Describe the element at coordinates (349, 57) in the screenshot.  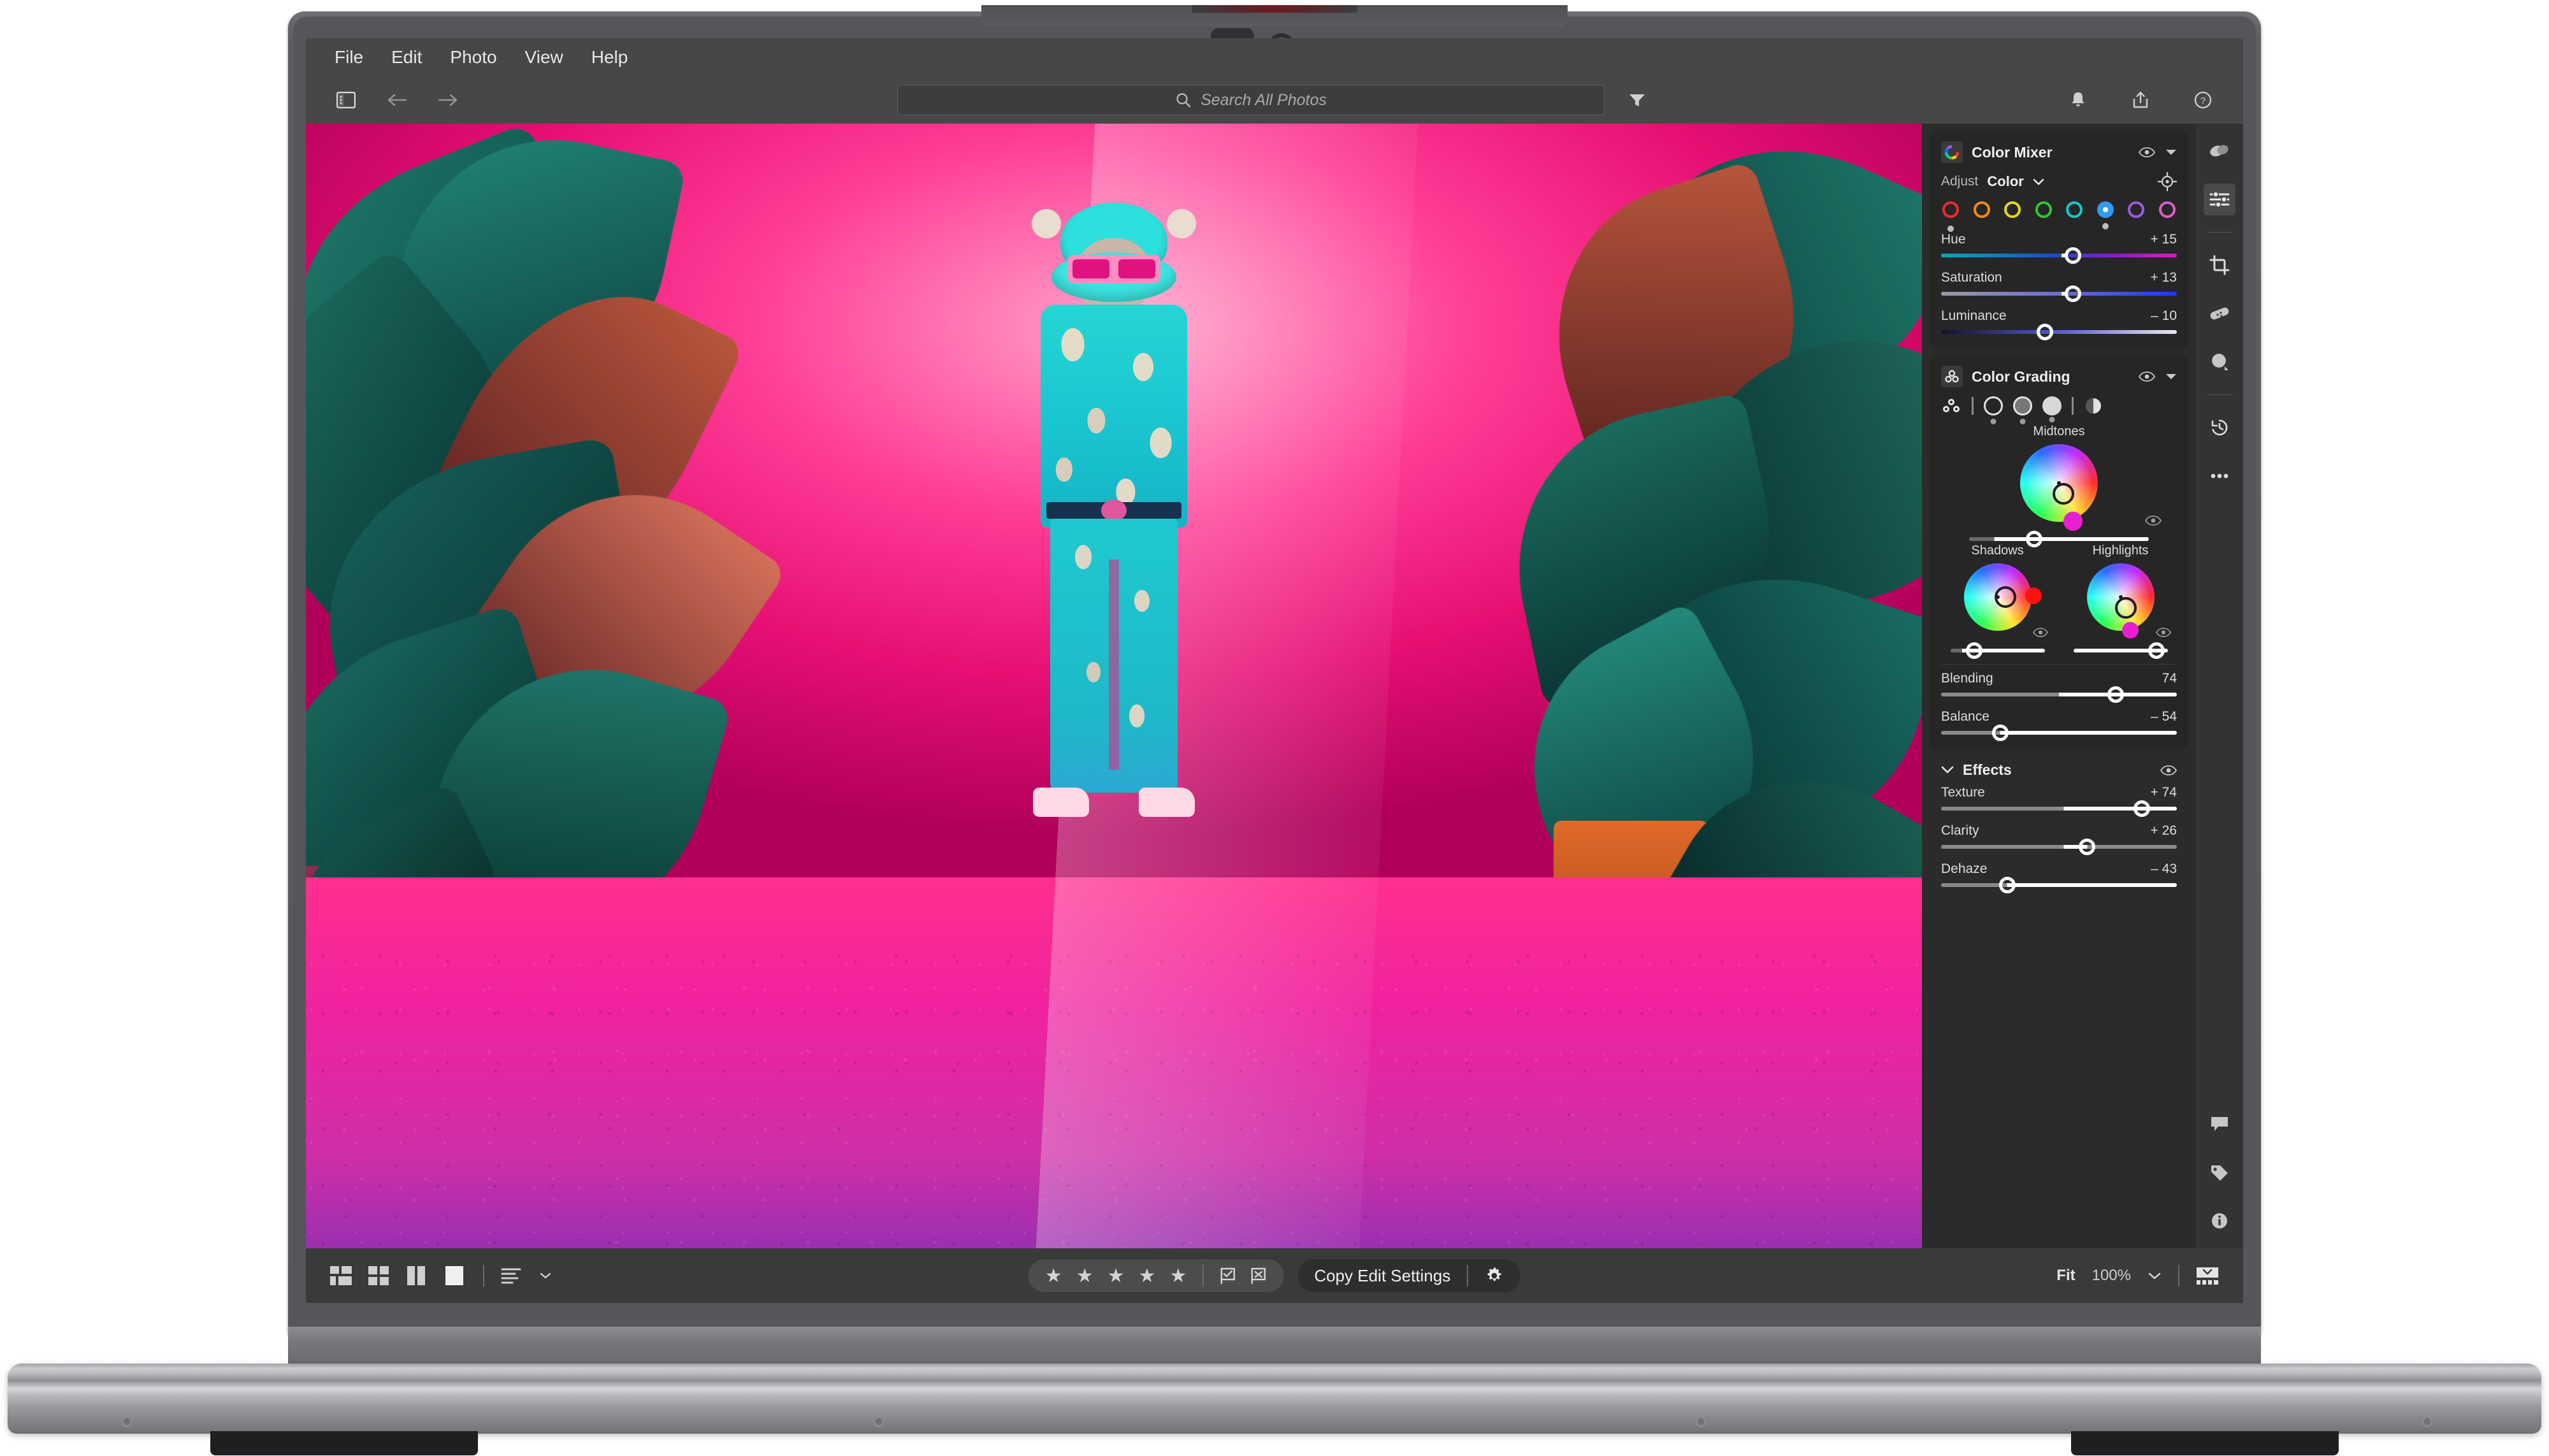
I see `menu-item-file: File` at that location.